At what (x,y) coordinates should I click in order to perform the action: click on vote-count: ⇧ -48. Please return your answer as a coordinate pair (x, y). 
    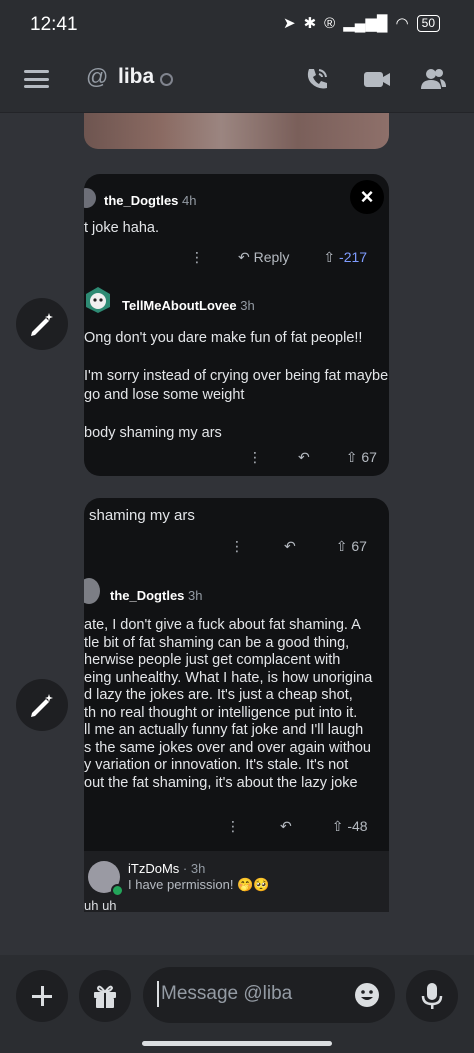
    Looking at the image, I should click on (349, 826).